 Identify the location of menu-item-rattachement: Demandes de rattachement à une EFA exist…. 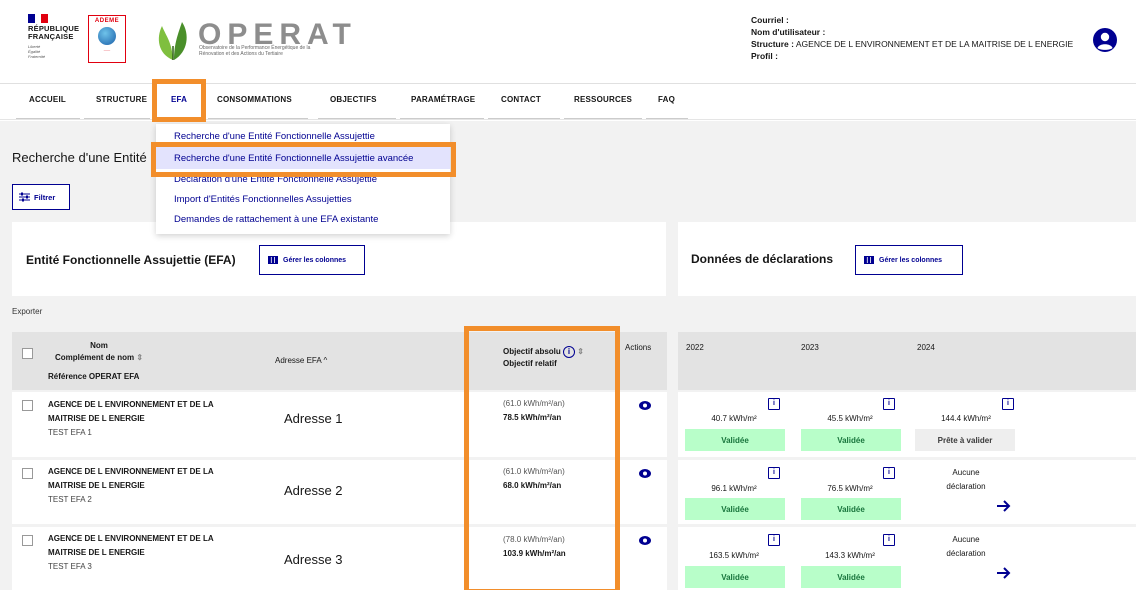
(276, 219).